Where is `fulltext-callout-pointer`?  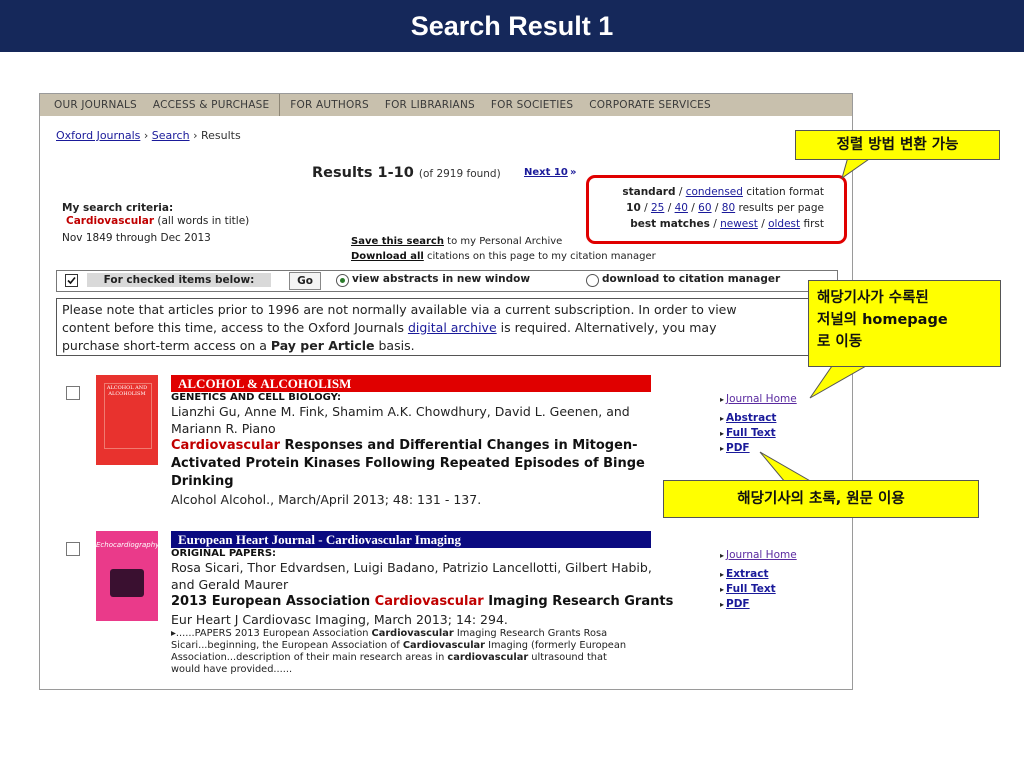 fulltext-callout-pointer is located at coordinates (786, 467).